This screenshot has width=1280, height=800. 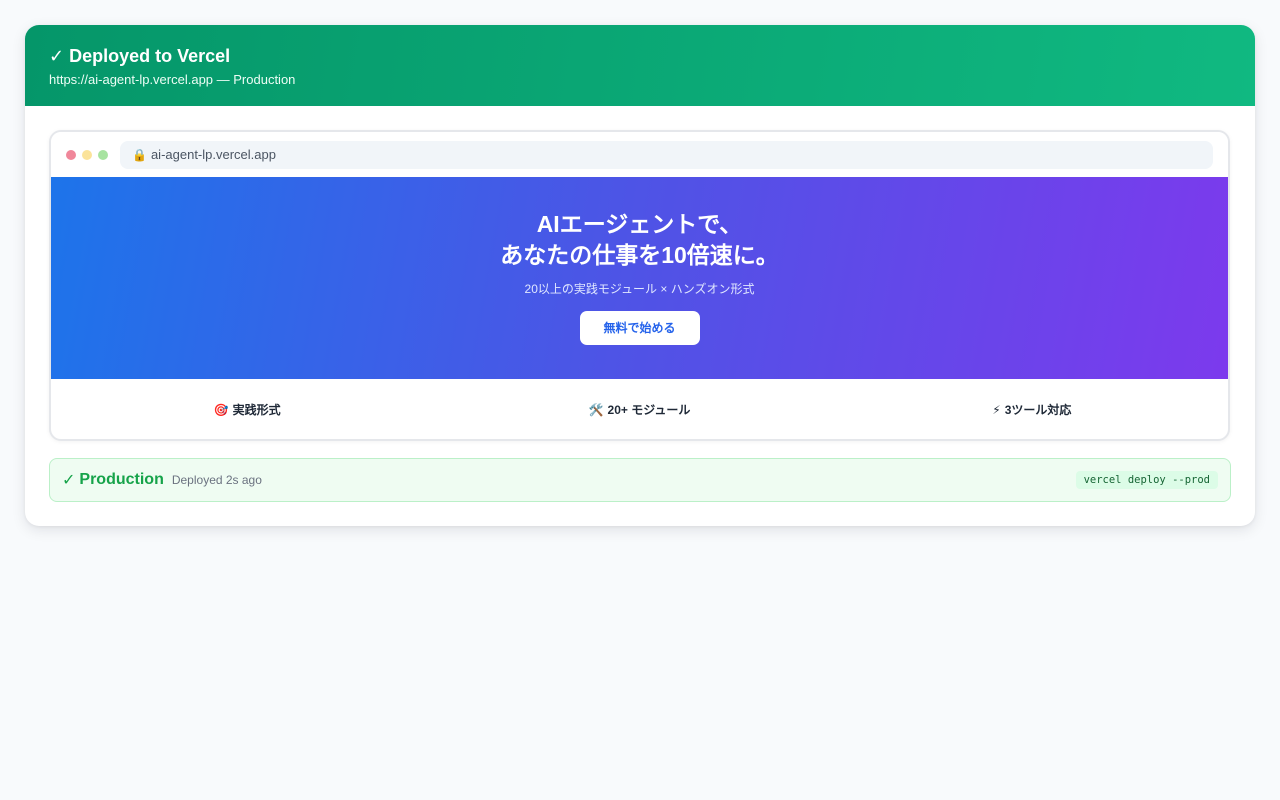 What do you see at coordinates (596, 409) in the screenshot?
I see `tools-icon: 🛠️` at bounding box center [596, 409].